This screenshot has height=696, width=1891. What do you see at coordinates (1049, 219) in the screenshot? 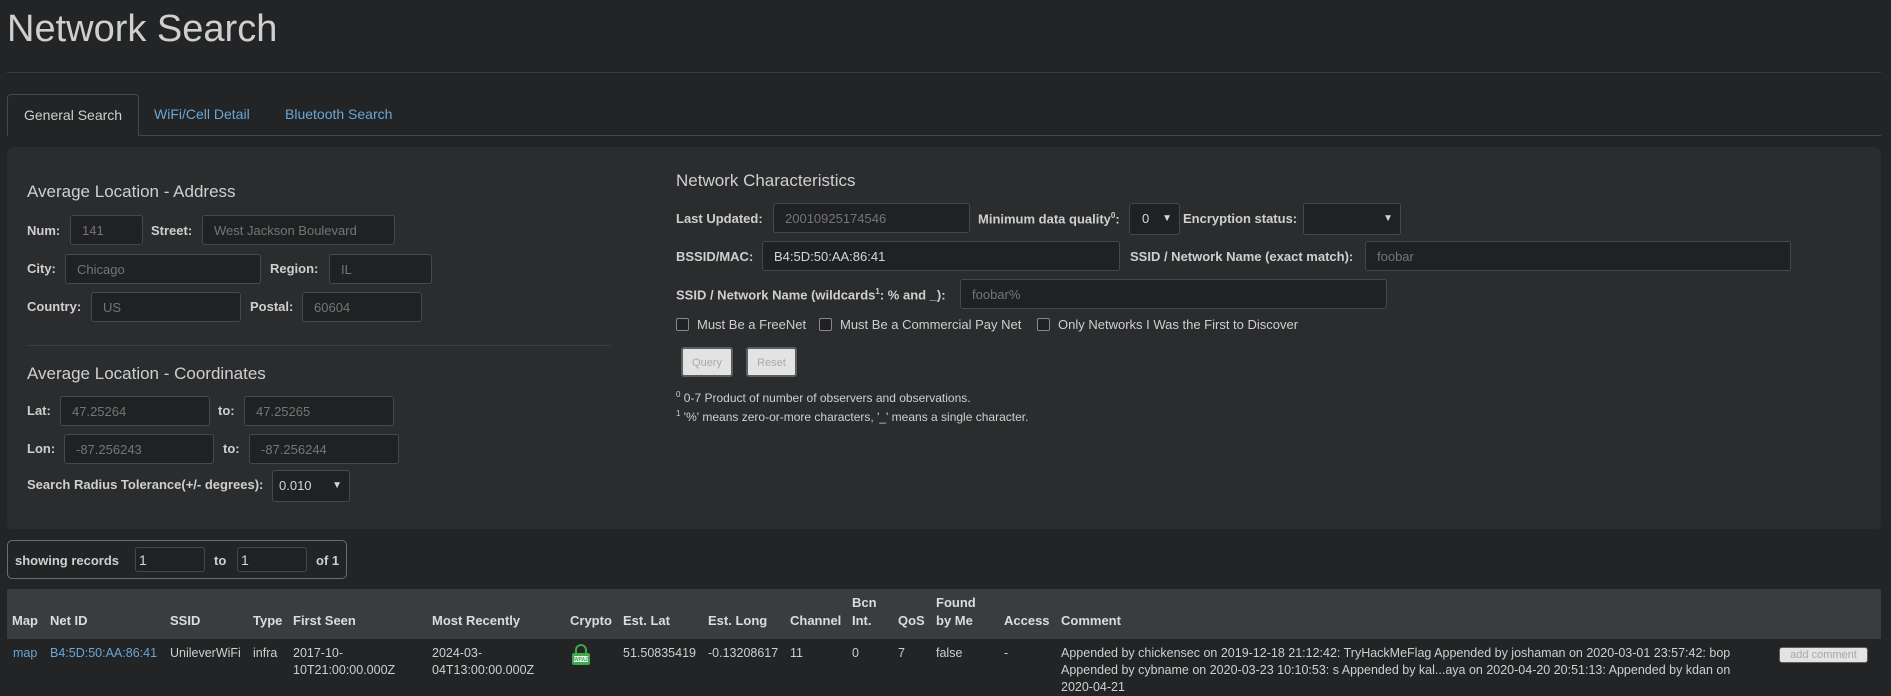
I see `min-quality-label: Minimum data quality0:` at bounding box center [1049, 219].